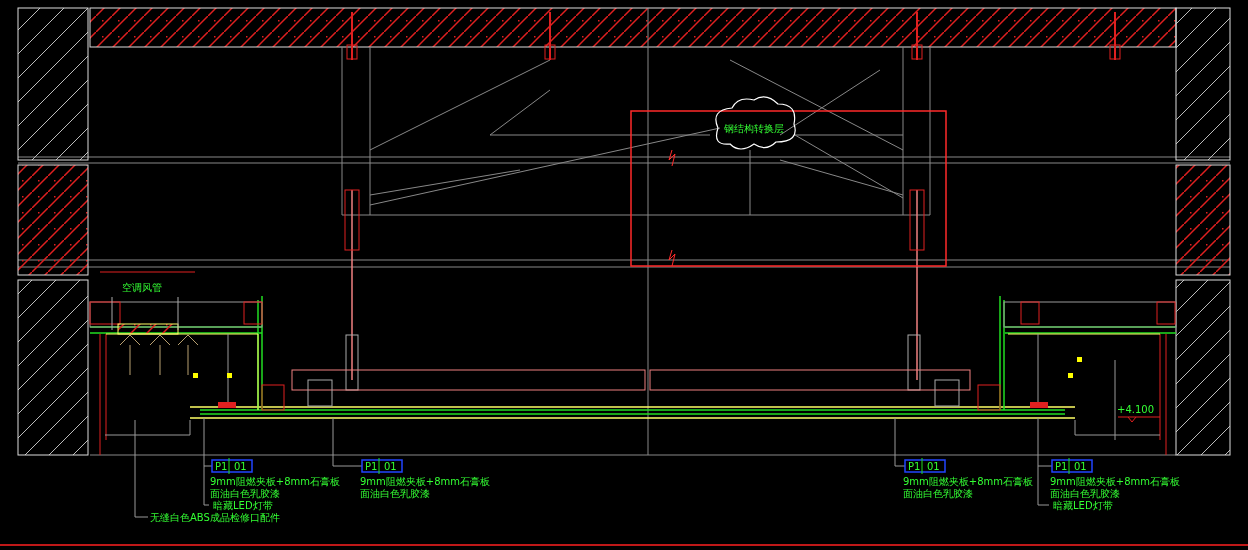 This screenshot has height=550, width=1248. What do you see at coordinates (1139, 419) in the screenshot?
I see `level-marker` at bounding box center [1139, 419].